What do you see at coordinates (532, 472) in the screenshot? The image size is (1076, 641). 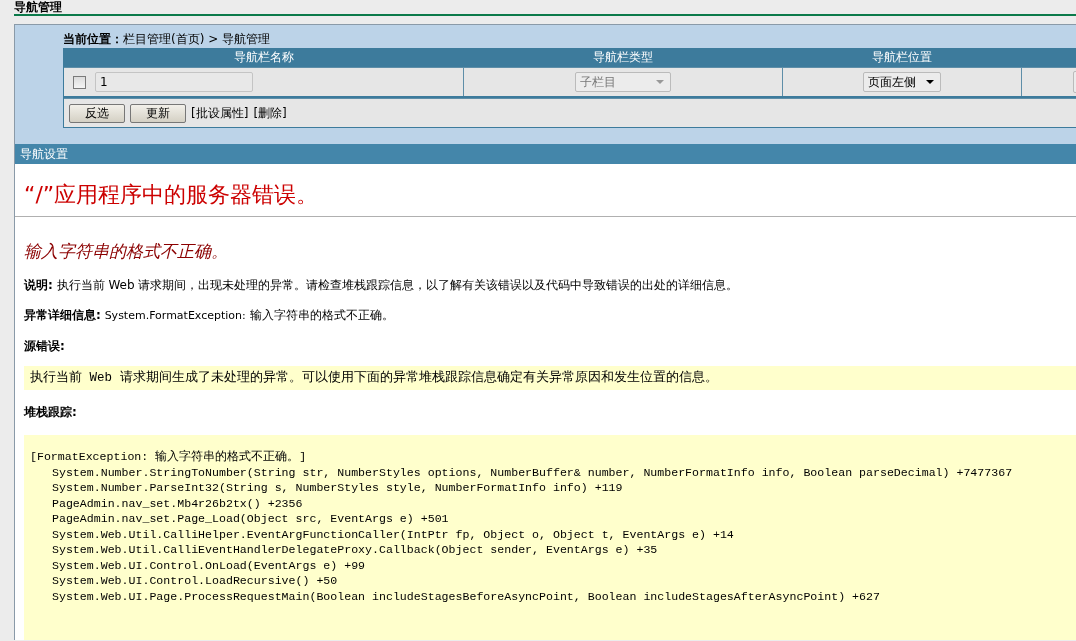 I see `trace-line: System.Number.StringToNumber(String str, NumberStyles options, NumberBuffer& number, NumberFormatInfo info, Boolean parseDecimal) +7477367` at bounding box center [532, 472].